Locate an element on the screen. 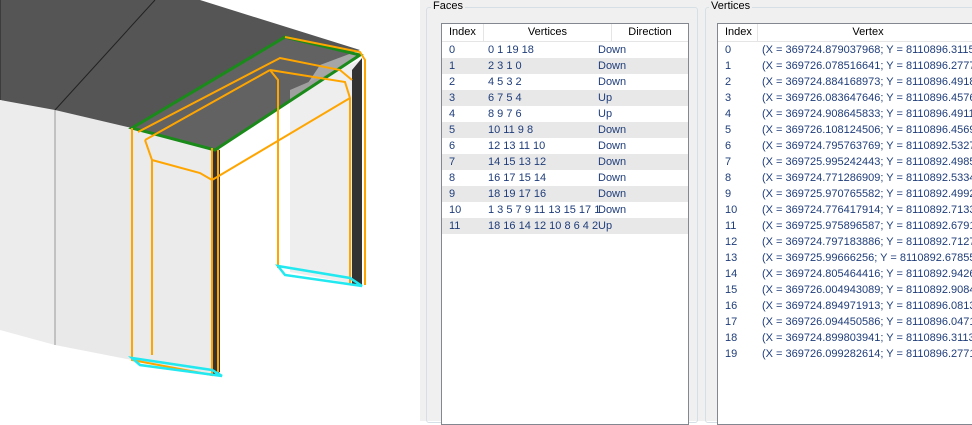 This screenshot has width=972, height=425. faces-table-row: 3 6 7 5 4 Up is located at coordinates (565, 98).